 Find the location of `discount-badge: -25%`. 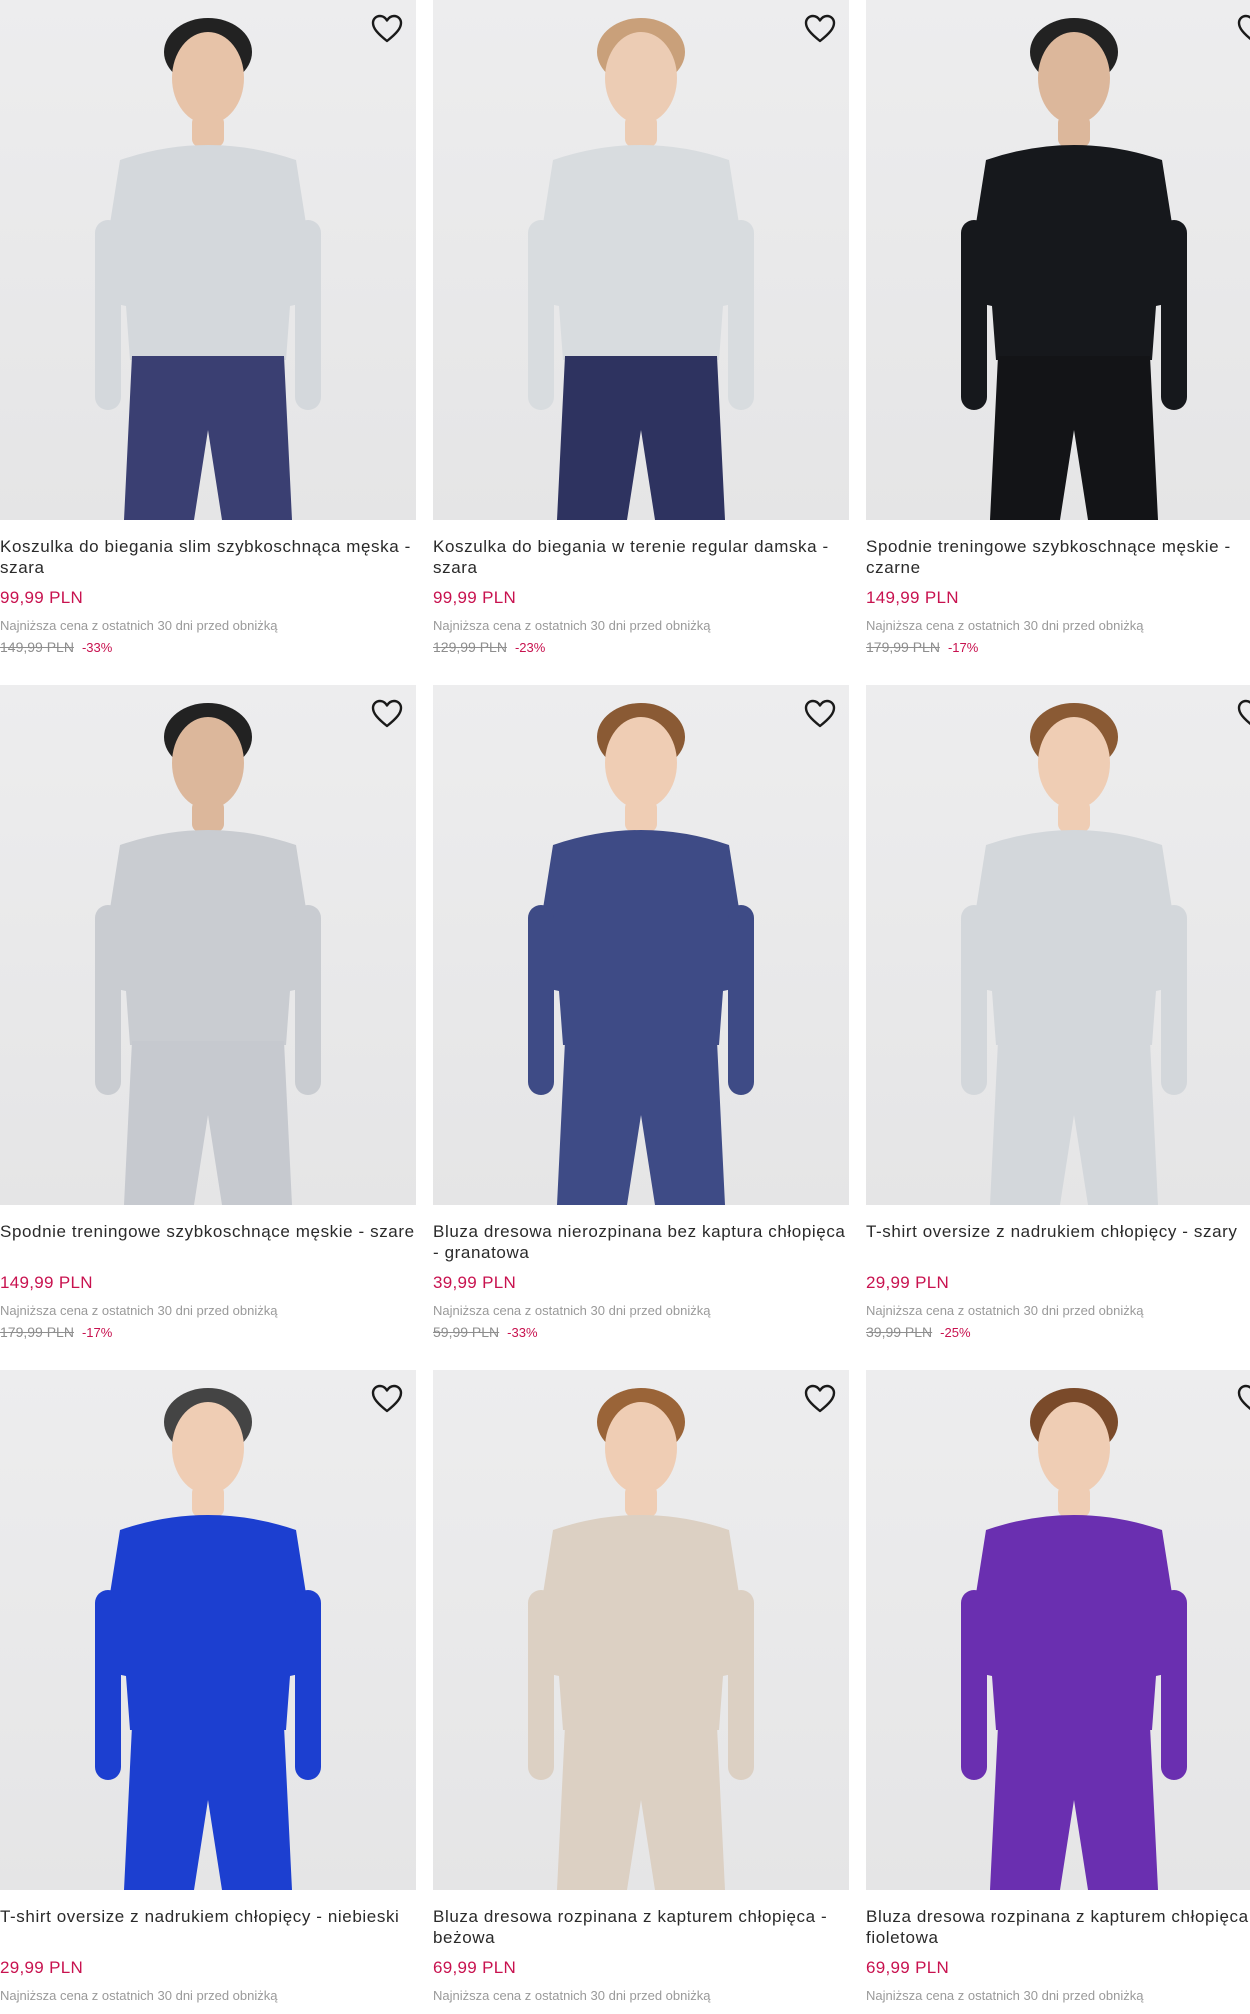

discount-badge: -25% is located at coordinates (955, 1332).